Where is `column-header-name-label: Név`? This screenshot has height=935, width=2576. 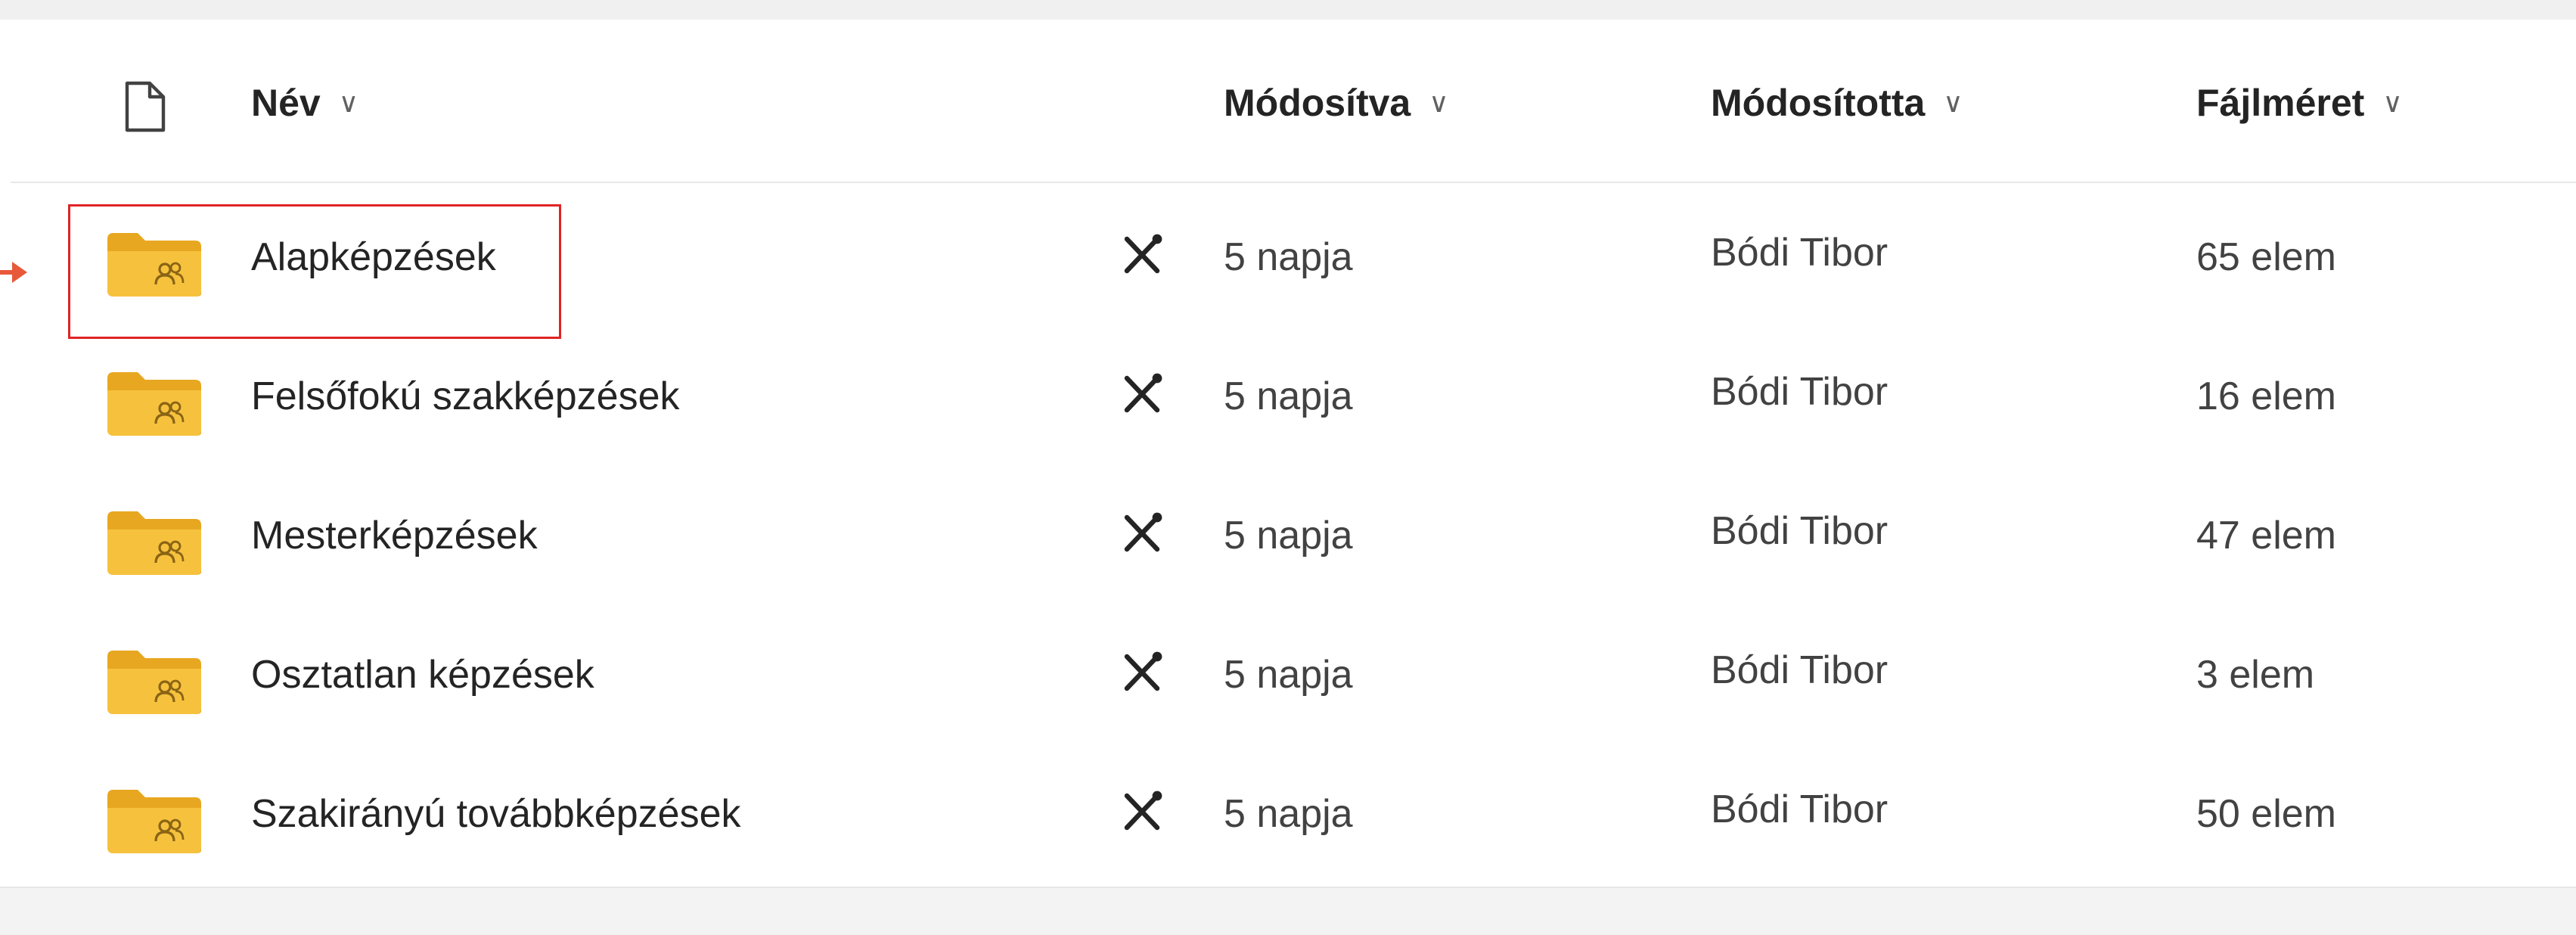
column-header-name-label: Név is located at coordinates (286, 103).